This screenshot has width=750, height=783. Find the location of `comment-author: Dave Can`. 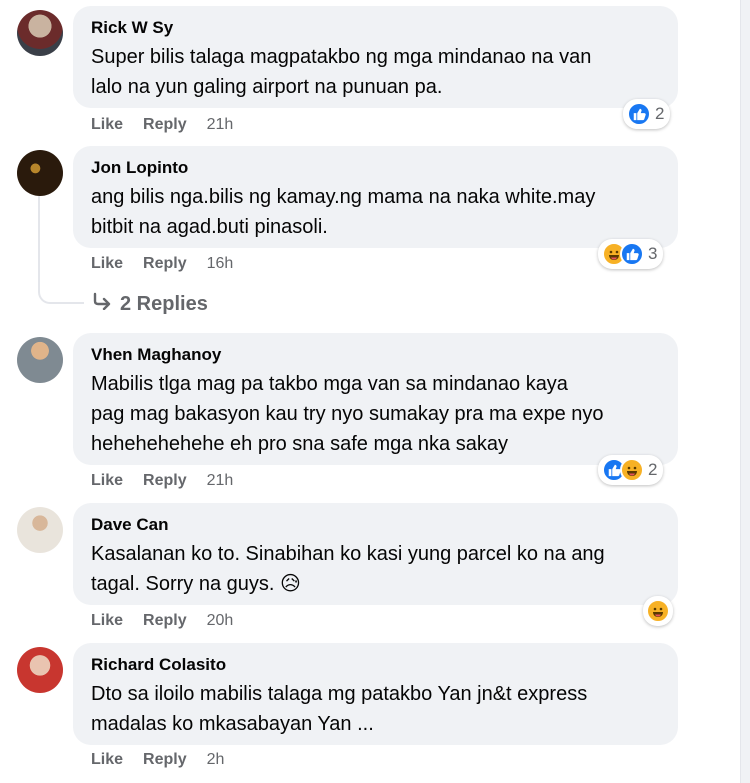

comment-author: Dave Can is located at coordinates (374, 525).